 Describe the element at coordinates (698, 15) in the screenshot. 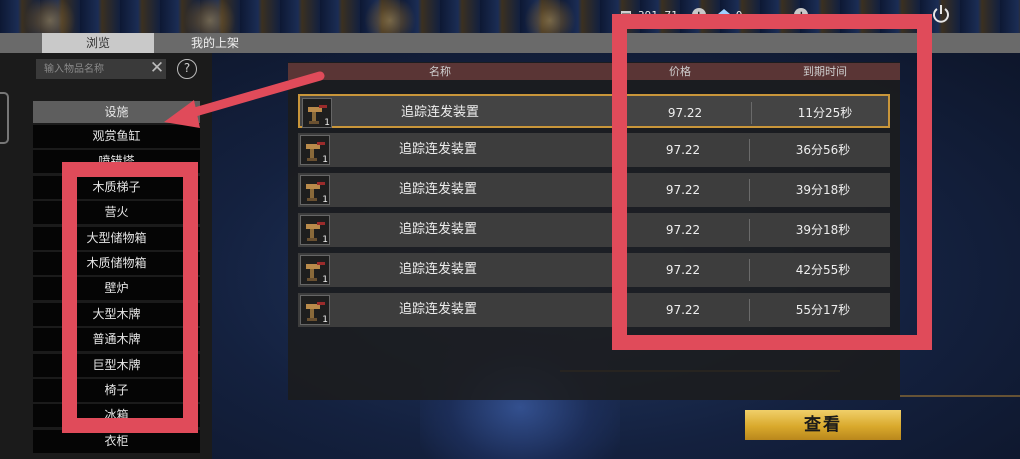

I see `add-gold-button: +` at that location.